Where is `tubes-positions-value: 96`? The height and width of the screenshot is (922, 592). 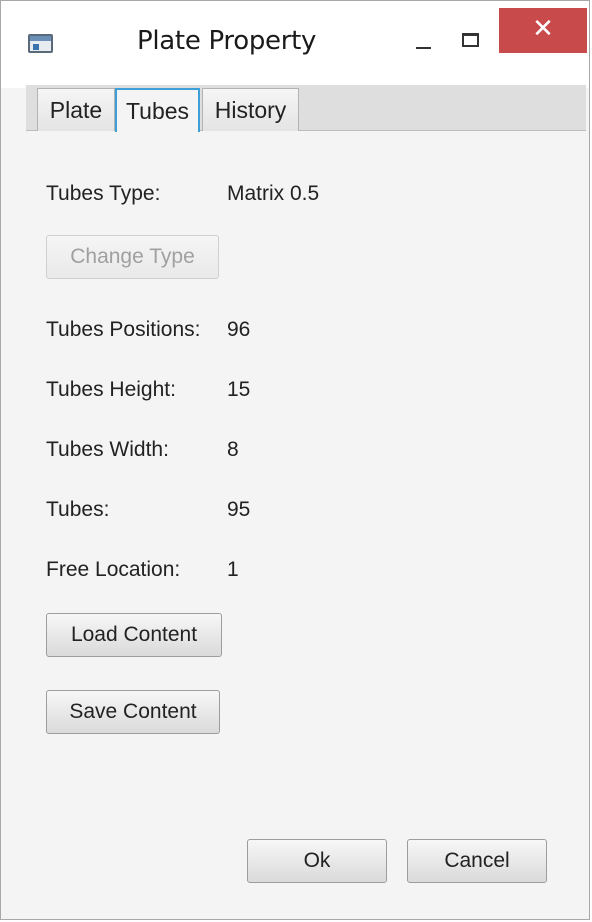
tubes-positions-value: 96 is located at coordinates (239, 329).